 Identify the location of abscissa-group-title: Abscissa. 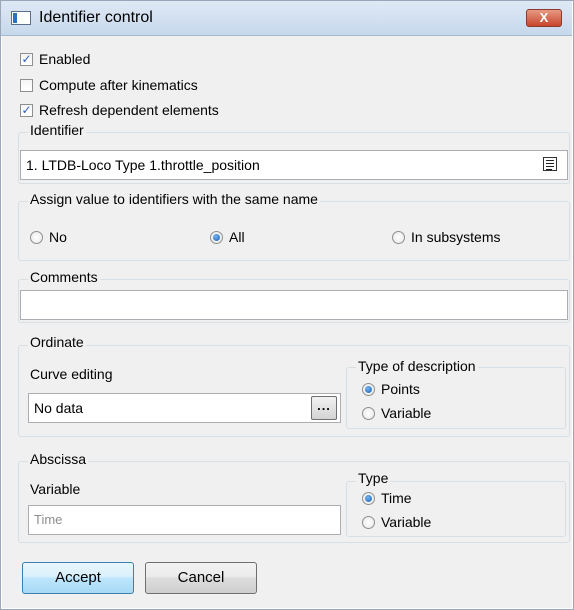
(58, 459).